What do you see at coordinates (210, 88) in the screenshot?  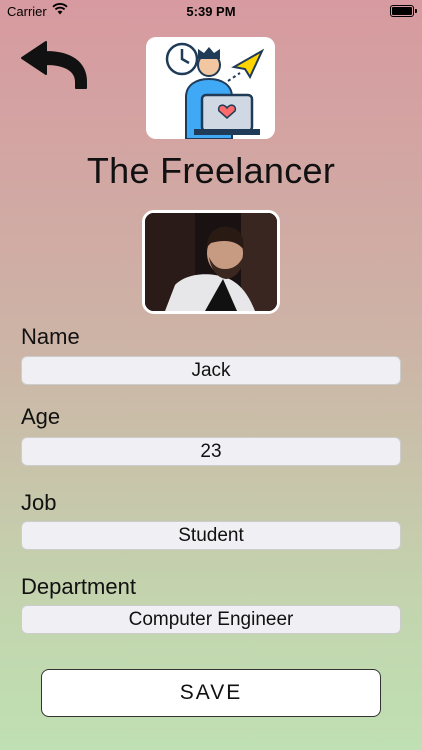 I see `freelancer-logo-icon` at bounding box center [210, 88].